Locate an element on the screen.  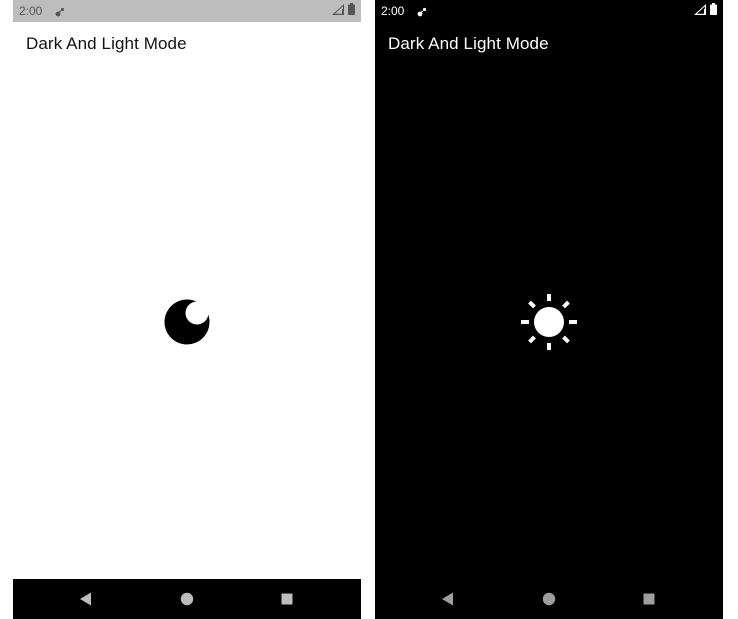
dark-mode-toggle is located at coordinates (187, 322).